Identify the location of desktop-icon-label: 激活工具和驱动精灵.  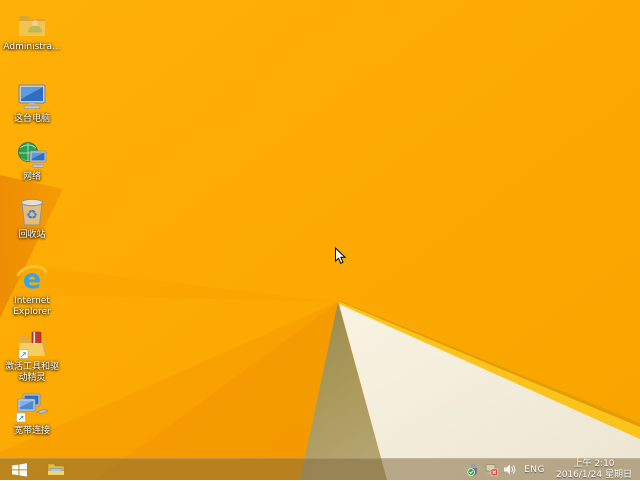
(31, 372).